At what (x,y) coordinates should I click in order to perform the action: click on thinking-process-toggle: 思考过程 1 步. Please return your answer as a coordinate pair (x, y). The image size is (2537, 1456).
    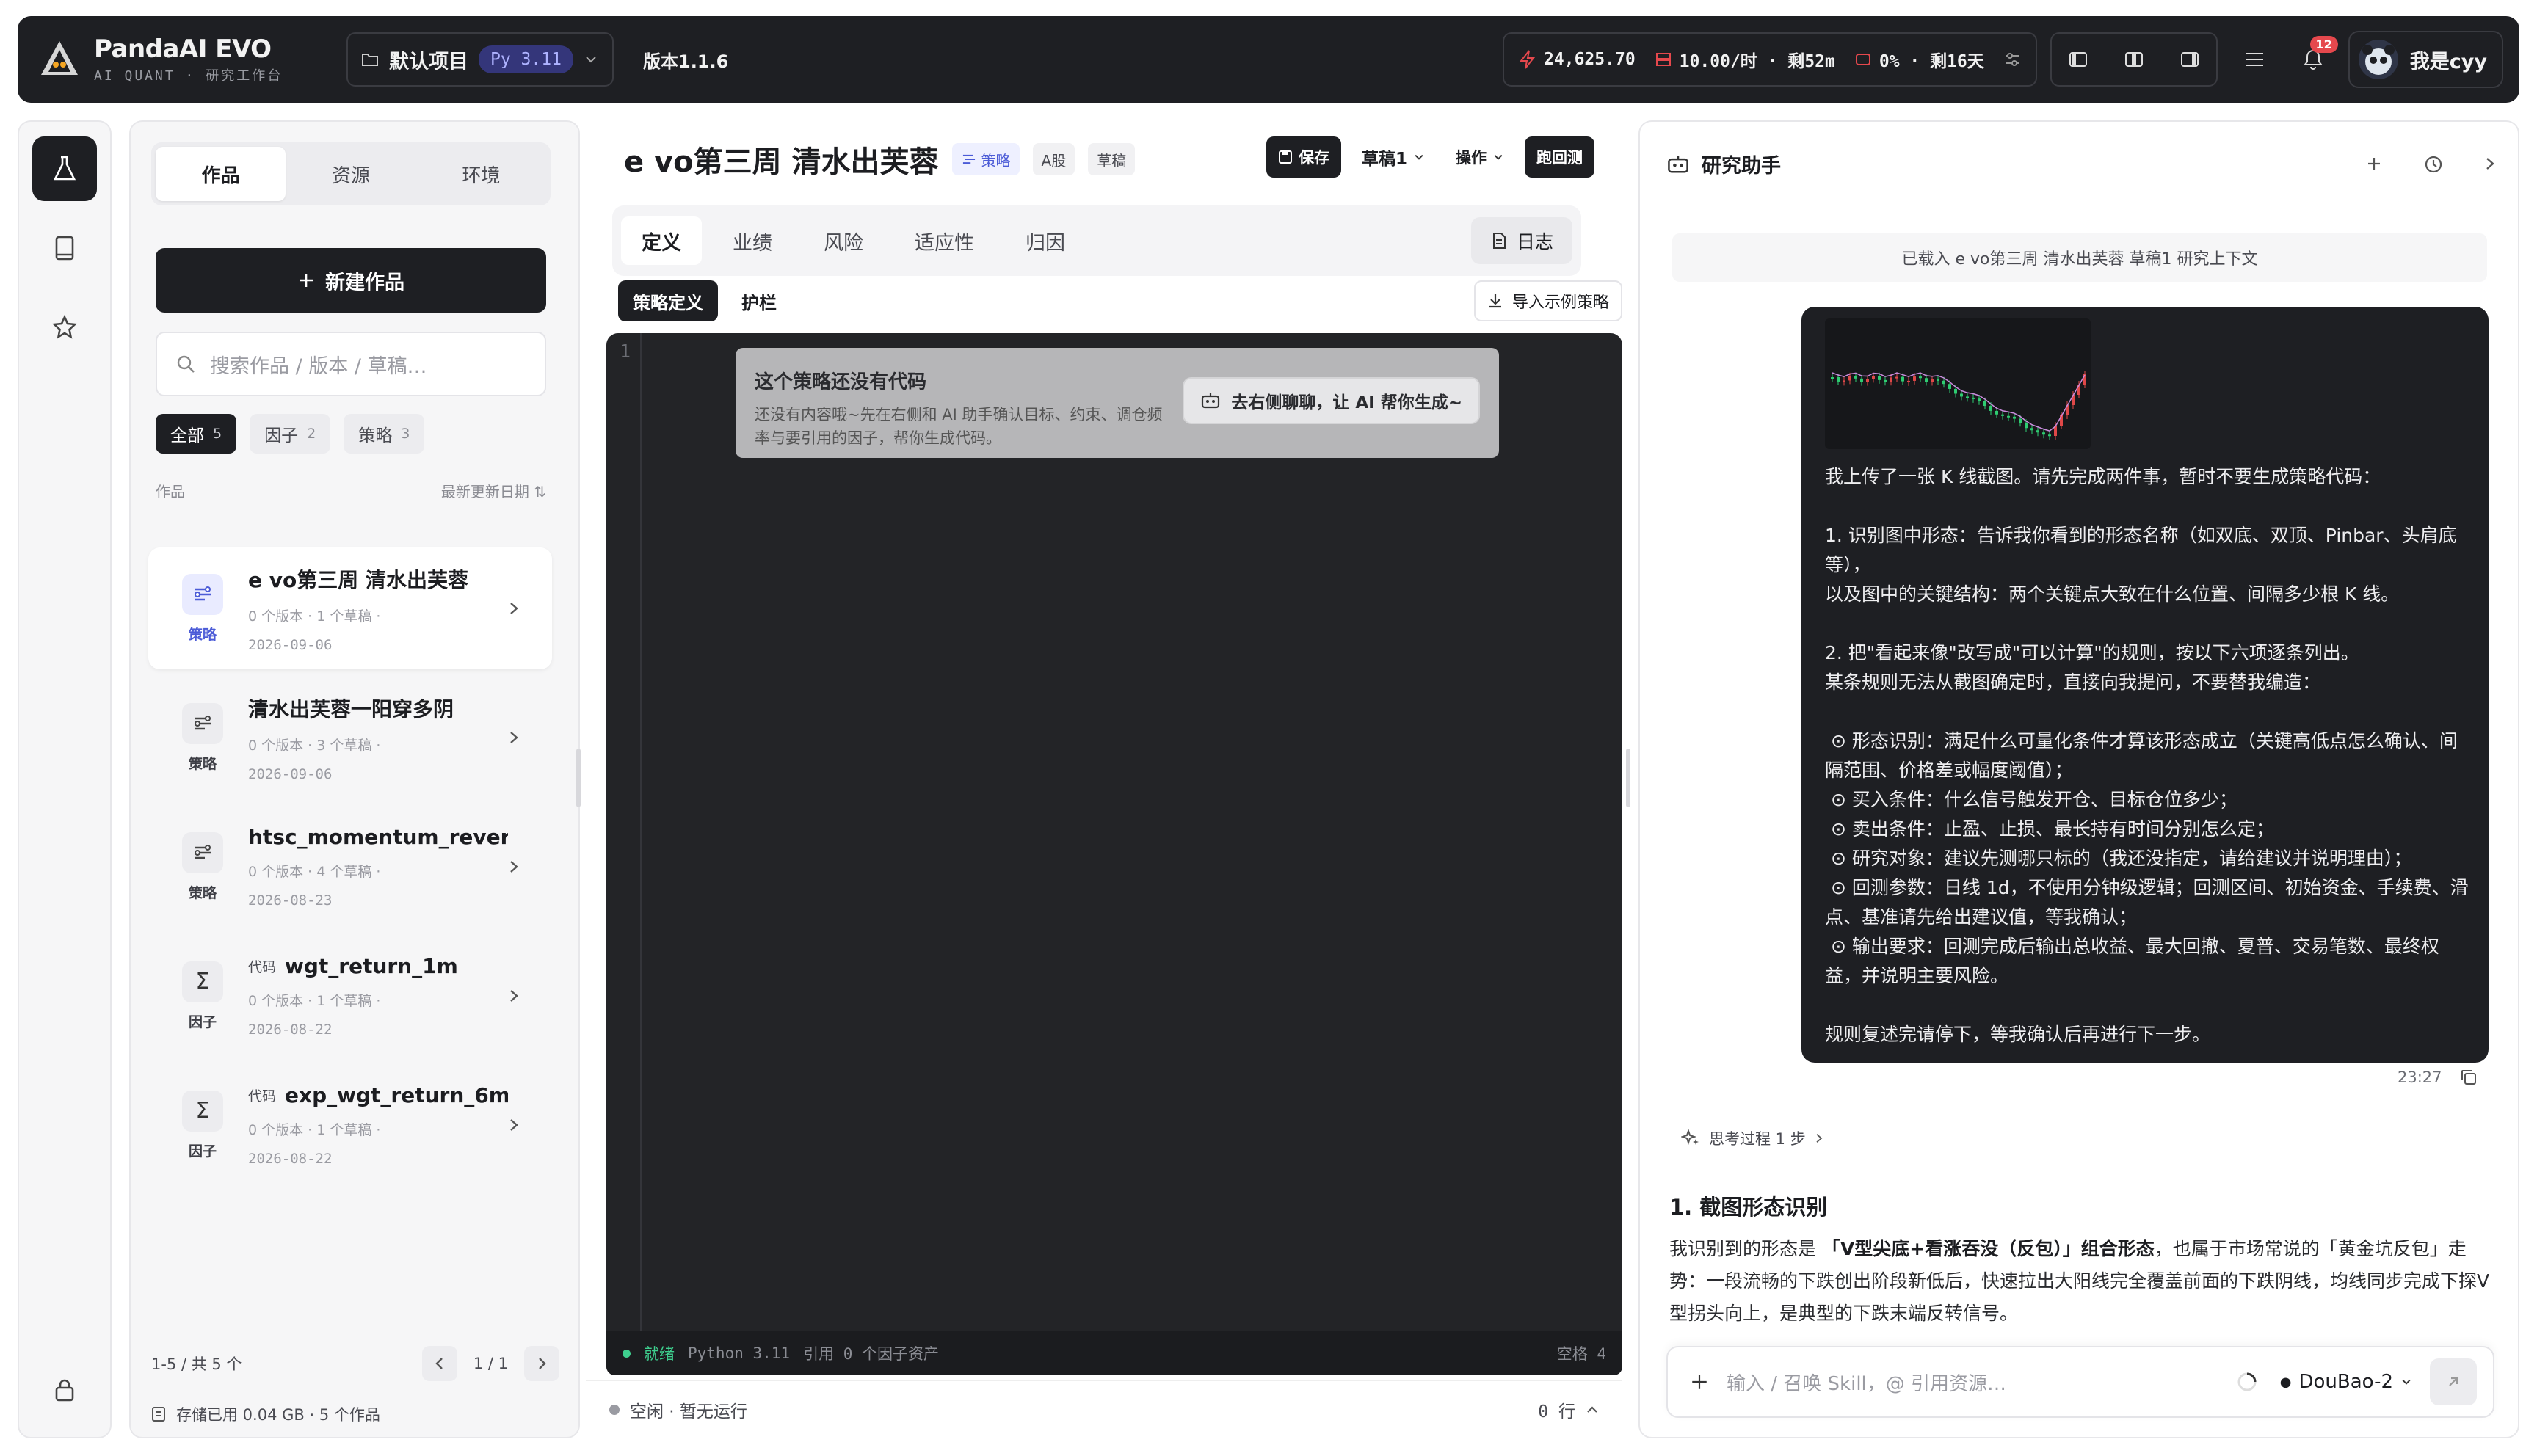
    Looking at the image, I should click on (1752, 1138).